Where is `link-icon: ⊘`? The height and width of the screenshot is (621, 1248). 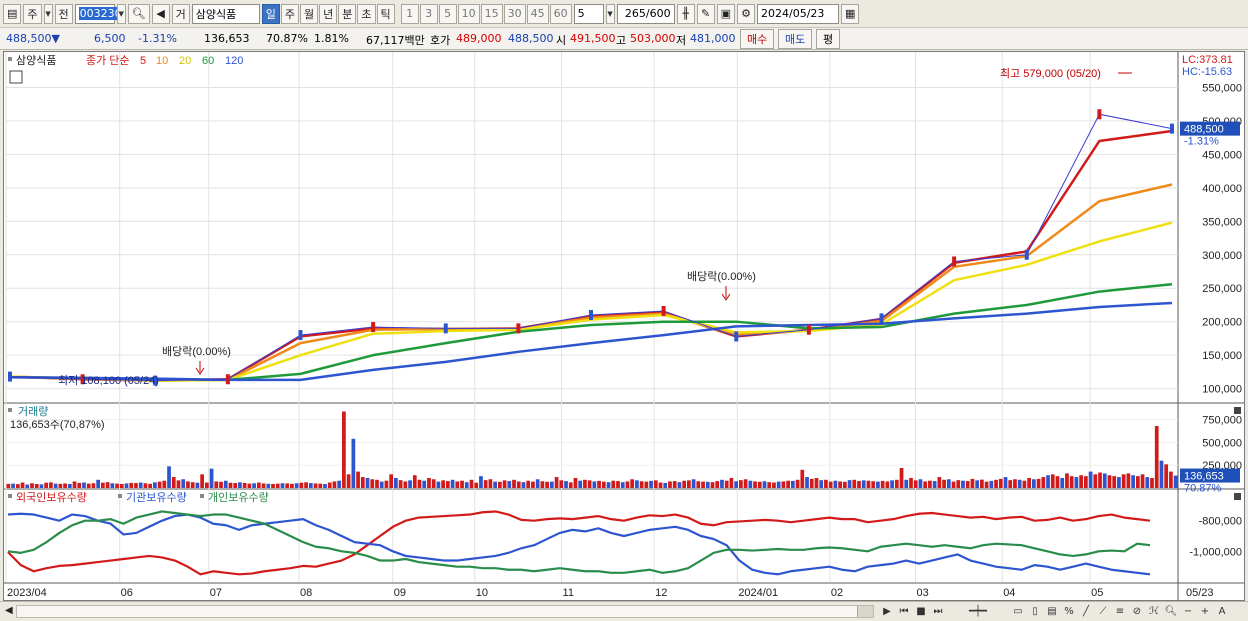 link-icon: ⊘ is located at coordinates (1137, 611).